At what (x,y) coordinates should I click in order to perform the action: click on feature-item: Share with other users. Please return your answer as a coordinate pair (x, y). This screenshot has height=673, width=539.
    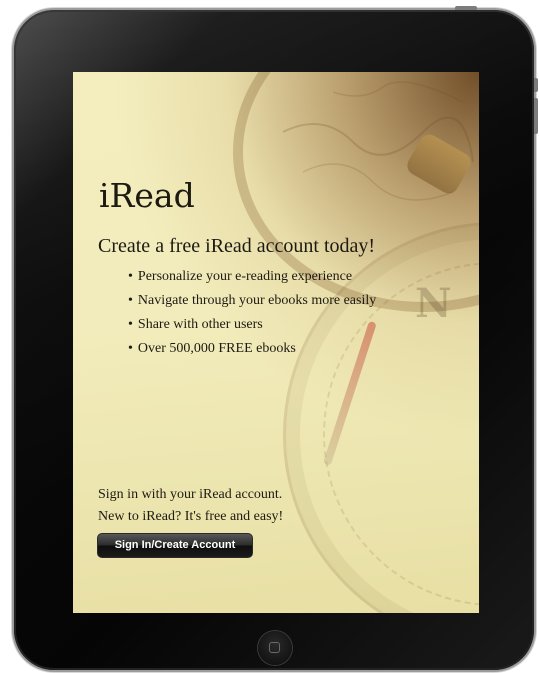
    Looking at the image, I should click on (252, 325).